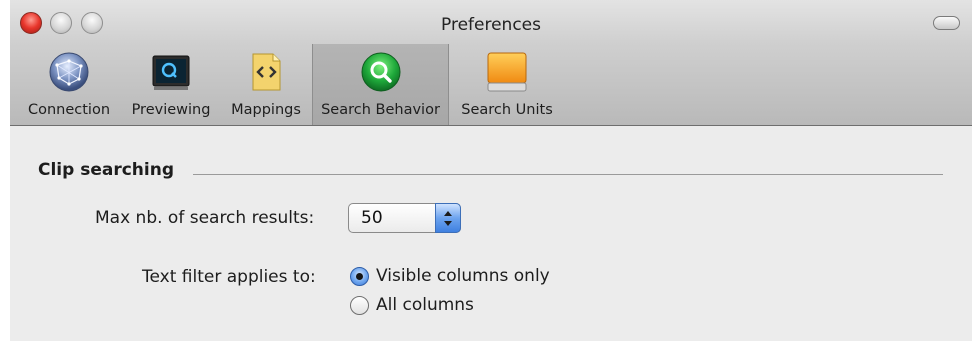 The image size is (974, 342). What do you see at coordinates (359, 305) in the screenshot?
I see `radio-button` at bounding box center [359, 305].